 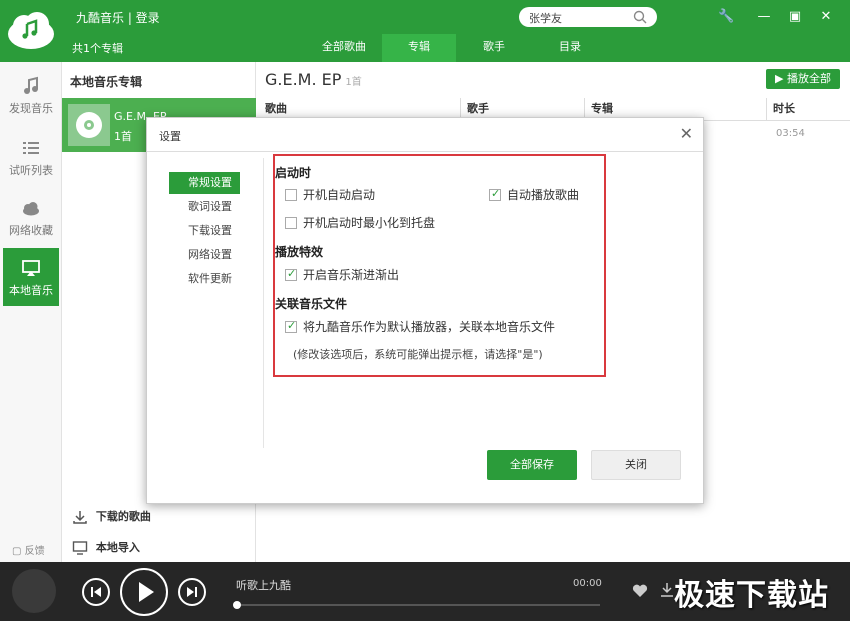 I want to click on auto-start-checkbox: 开机自动启动, so click(x=330, y=194).